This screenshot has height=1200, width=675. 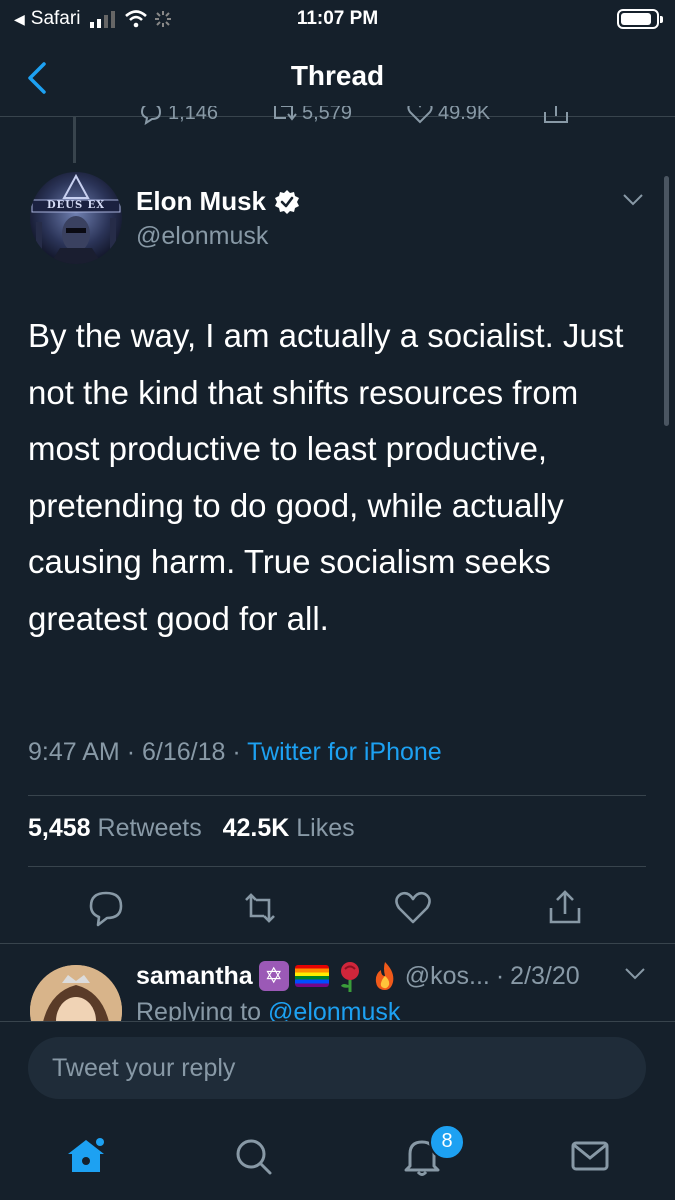 I want to click on prev-retweet-count: 5,579, so click(x=327, y=115).